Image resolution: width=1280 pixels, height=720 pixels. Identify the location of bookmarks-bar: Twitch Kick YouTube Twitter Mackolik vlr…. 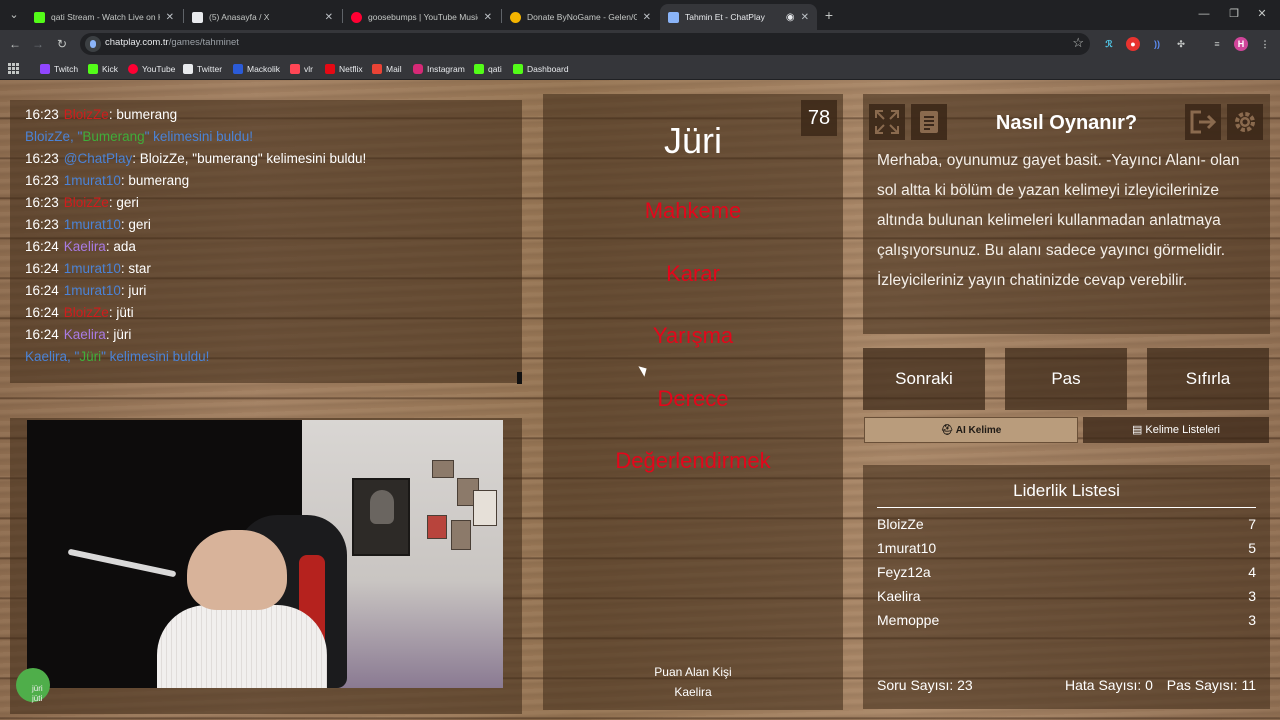
(640, 69).